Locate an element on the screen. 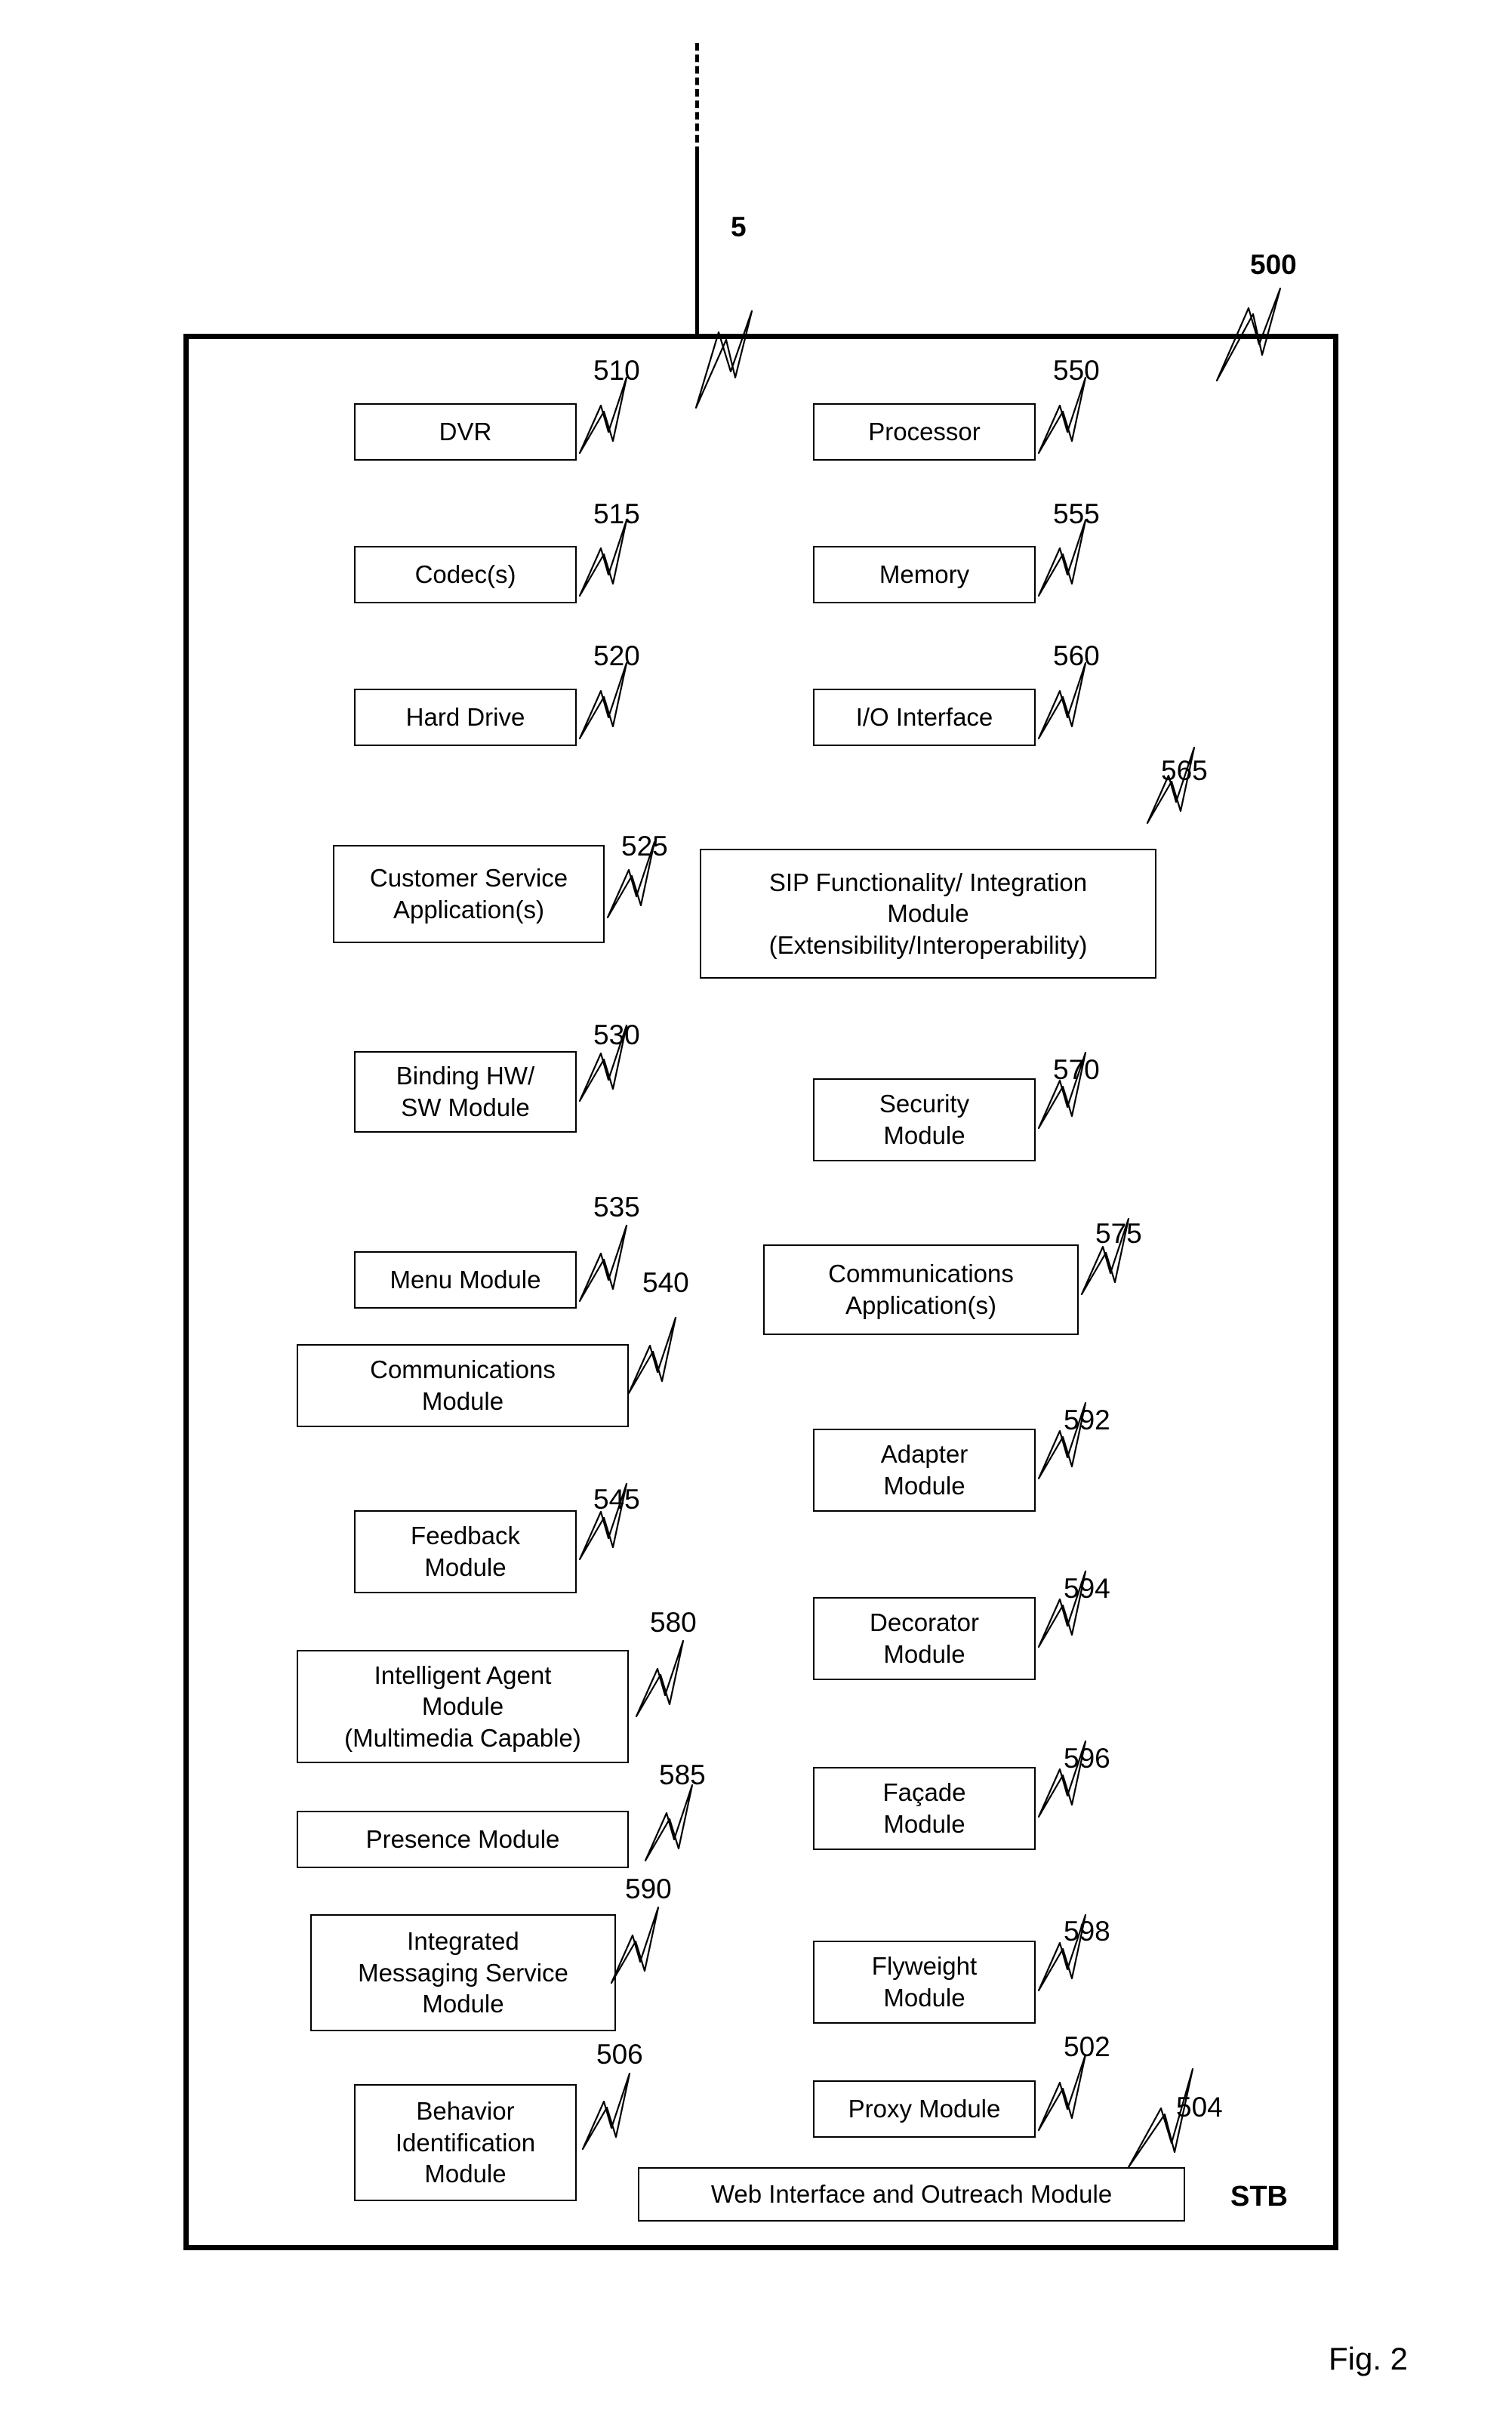  reference-numeral-506: 506 is located at coordinates (619, 2055).